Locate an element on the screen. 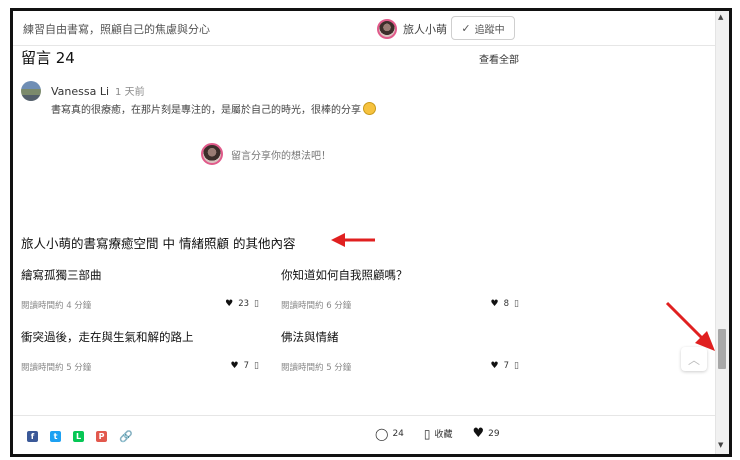 The height and width of the screenshot is (460, 740). article-card-title: 衝突過後，走在與生氣和解的路上 is located at coordinates (141, 337).